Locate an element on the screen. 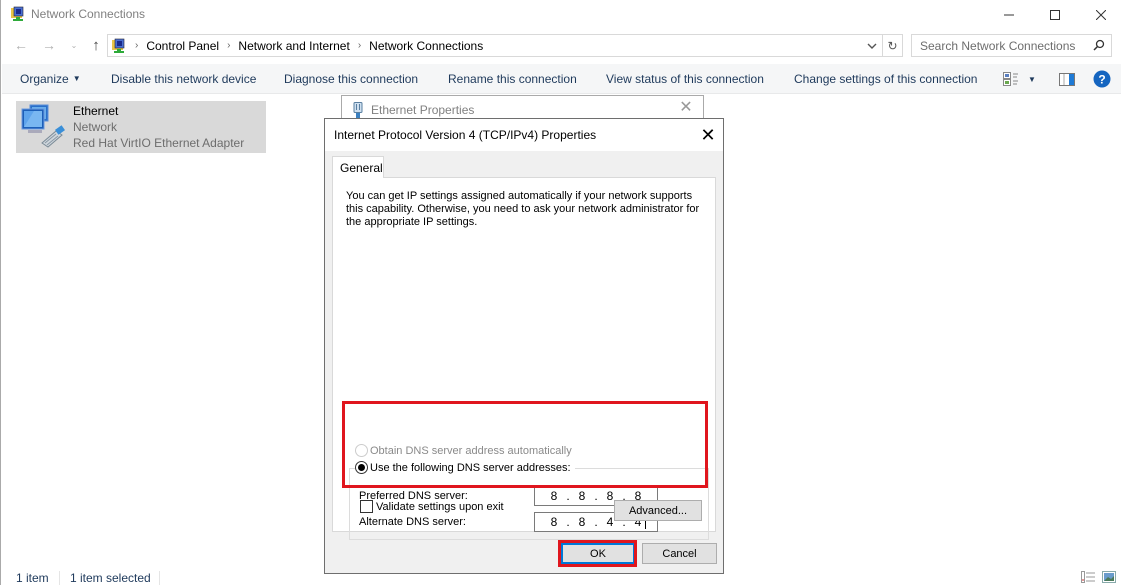  organize-menu: Organize ▼ is located at coordinates (50, 79).